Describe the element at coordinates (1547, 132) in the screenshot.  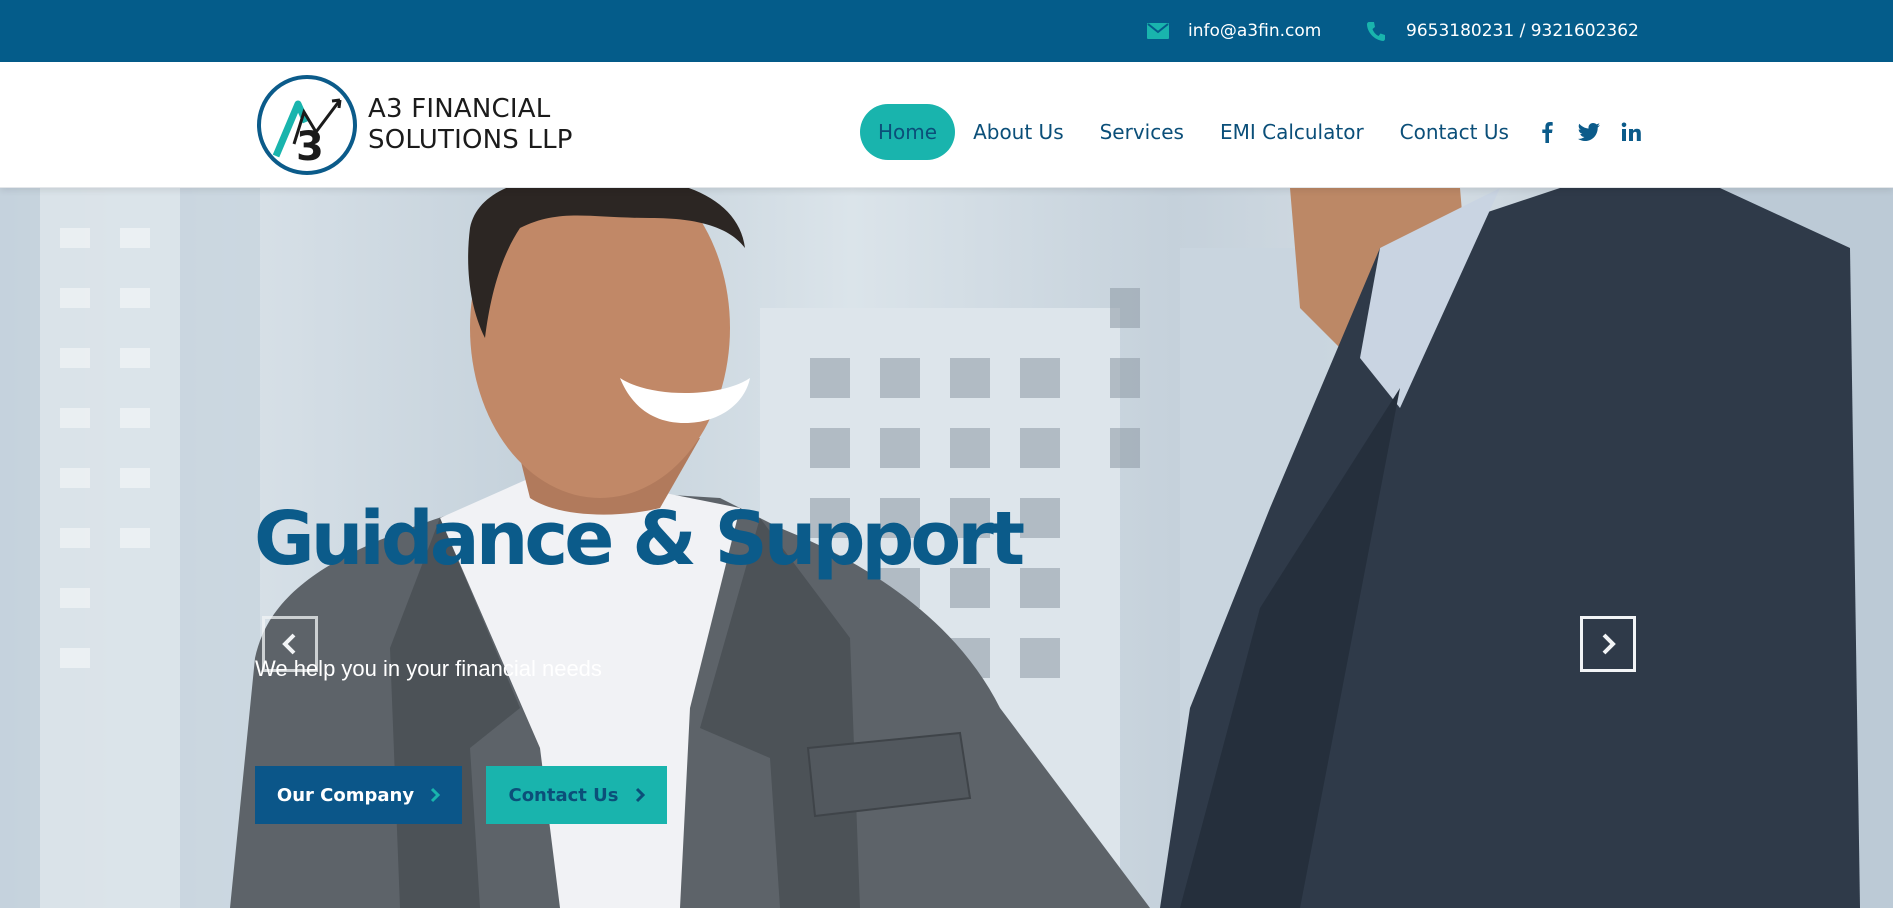
I see `facebook-icon` at that location.